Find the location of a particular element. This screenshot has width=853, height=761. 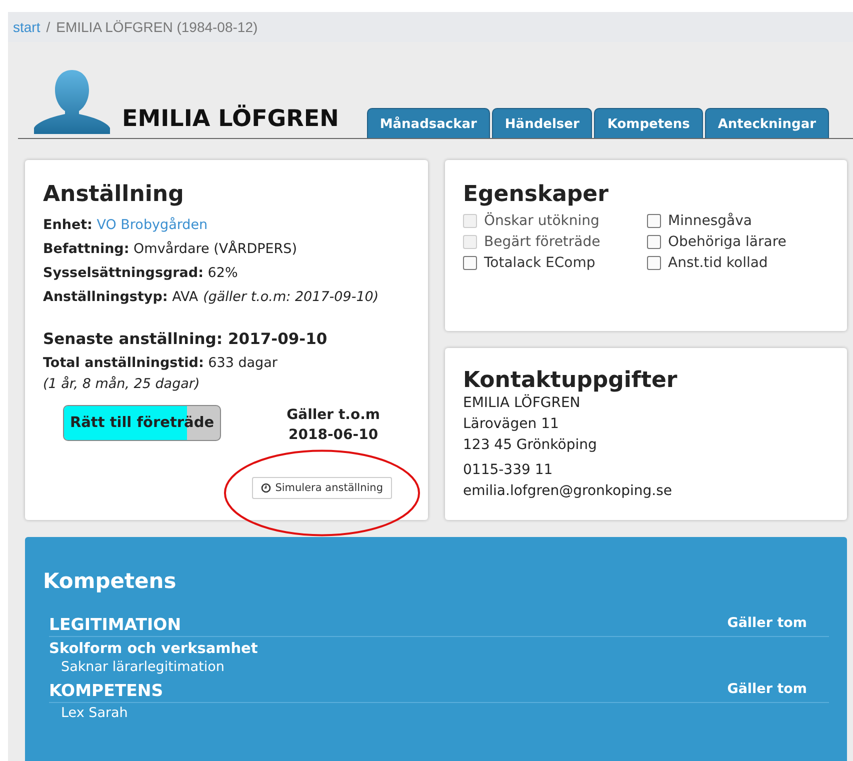

field-line: Befattning: Omvårdare (VÅRDPERS) is located at coordinates (170, 249).